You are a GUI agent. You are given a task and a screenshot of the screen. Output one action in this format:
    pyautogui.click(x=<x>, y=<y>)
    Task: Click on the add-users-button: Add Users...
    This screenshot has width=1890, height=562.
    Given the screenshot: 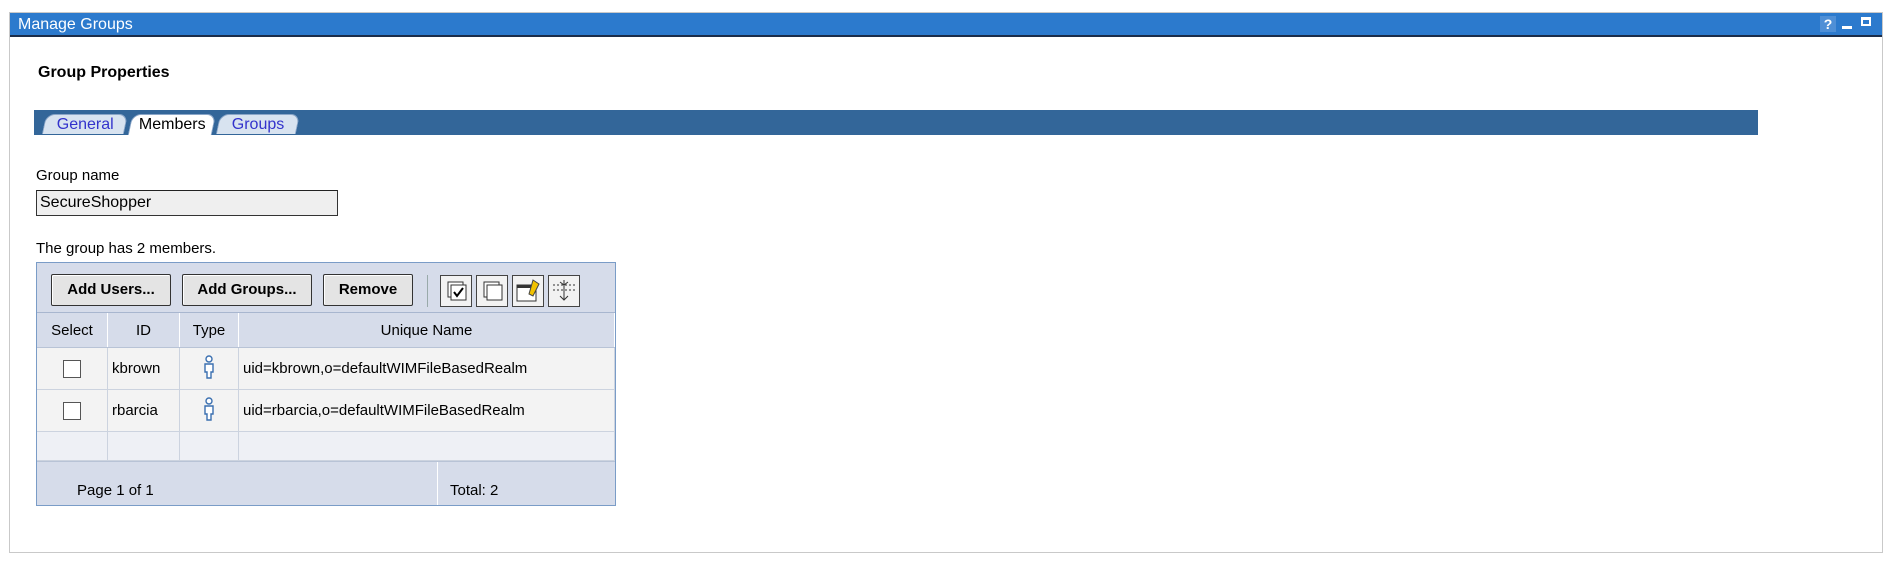 What is the action you would take?
    pyautogui.click(x=111, y=290)
    